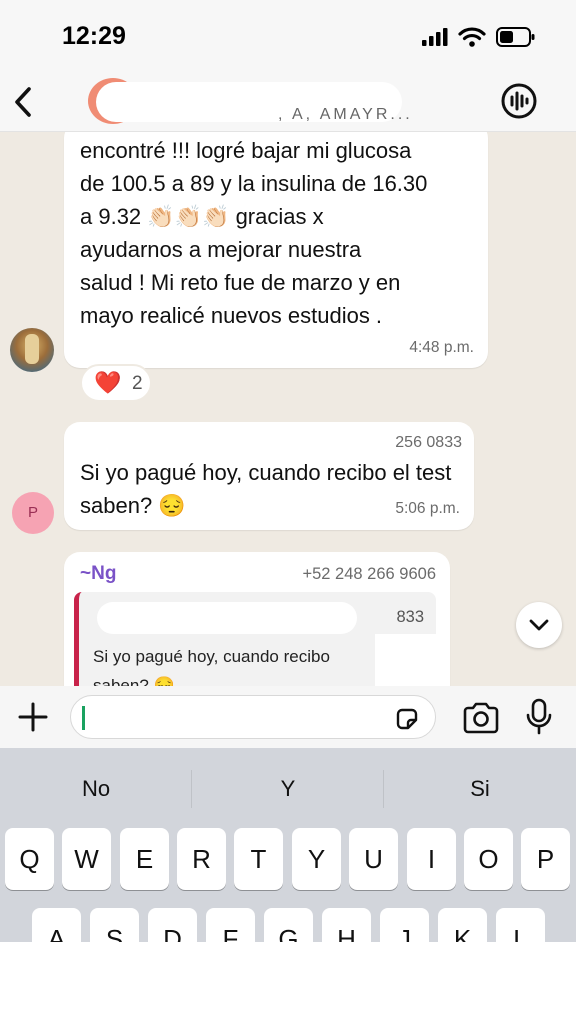 This screenshot has height=1024, width=576. What do you see at coordinates (369, 574) in the screenshot?
I see `sender-phone: +52 248 266 9606` at bounding box center [369, 574].